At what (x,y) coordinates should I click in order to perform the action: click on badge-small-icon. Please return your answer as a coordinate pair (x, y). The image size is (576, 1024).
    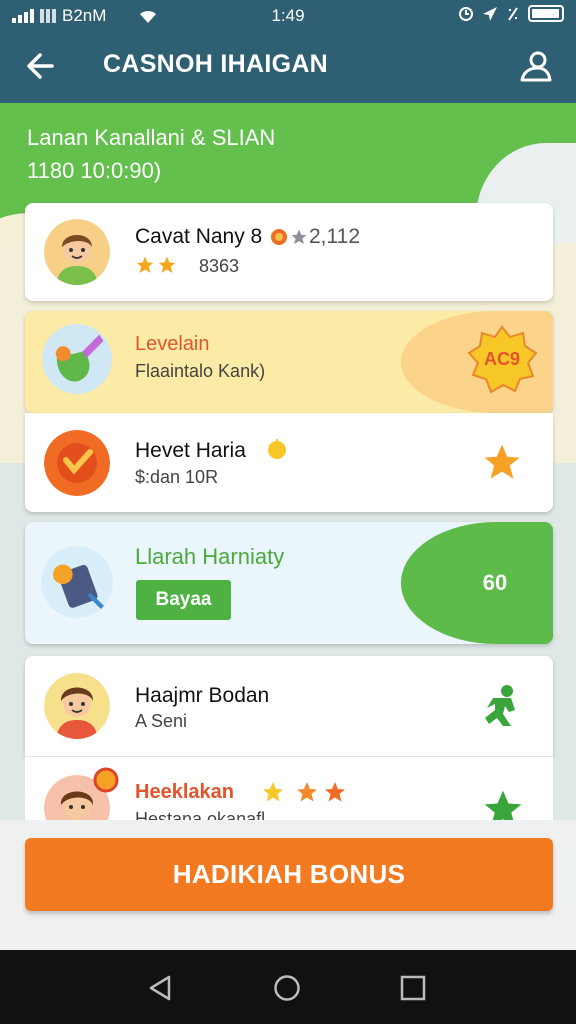
    Looking at the image, I should click on (106, 780).